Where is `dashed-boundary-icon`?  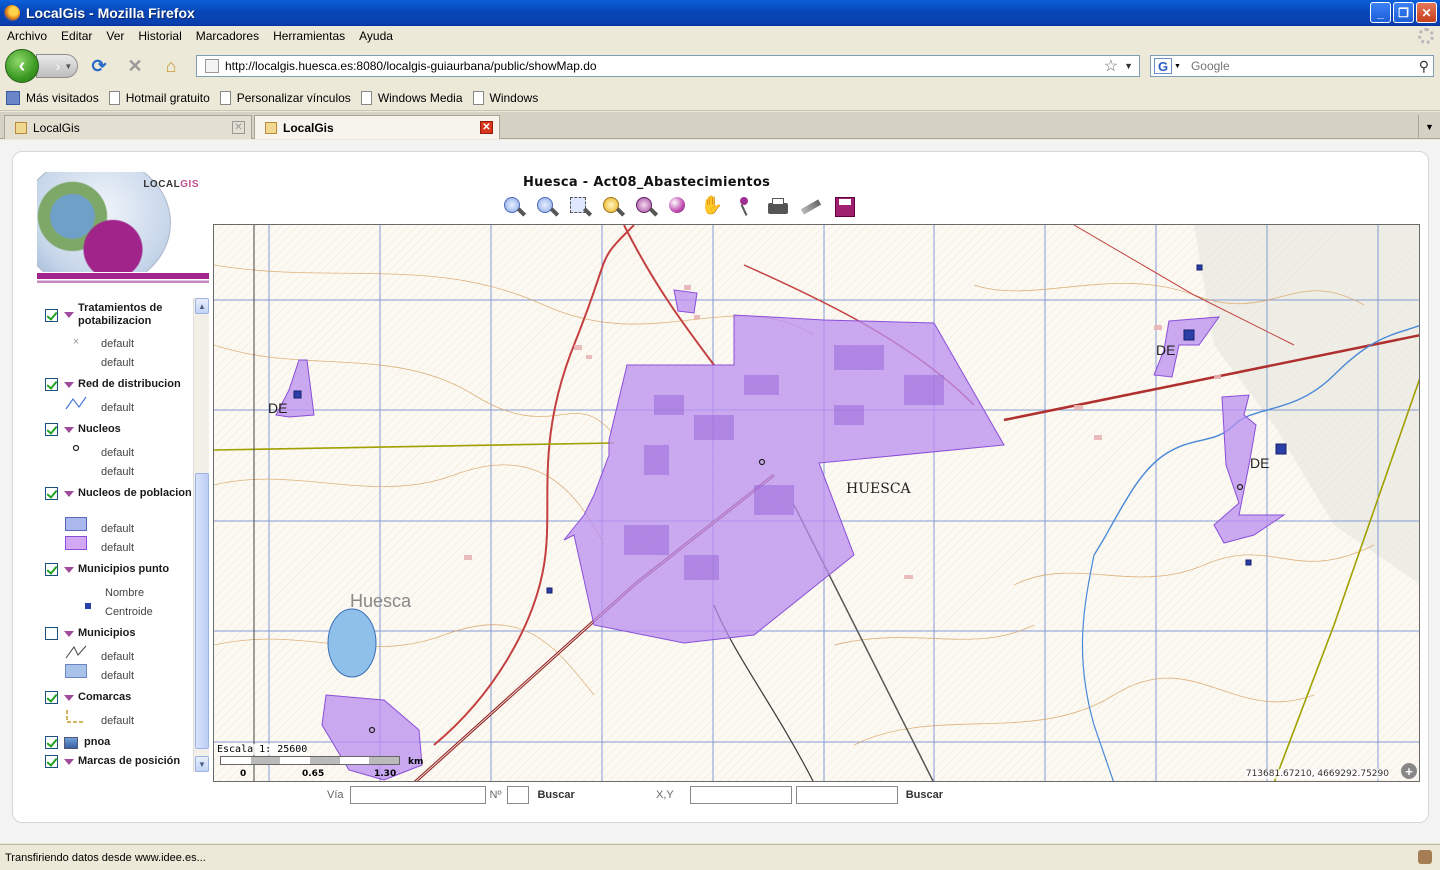
dashed-boundary-icon is located at coordinates (75, 716).